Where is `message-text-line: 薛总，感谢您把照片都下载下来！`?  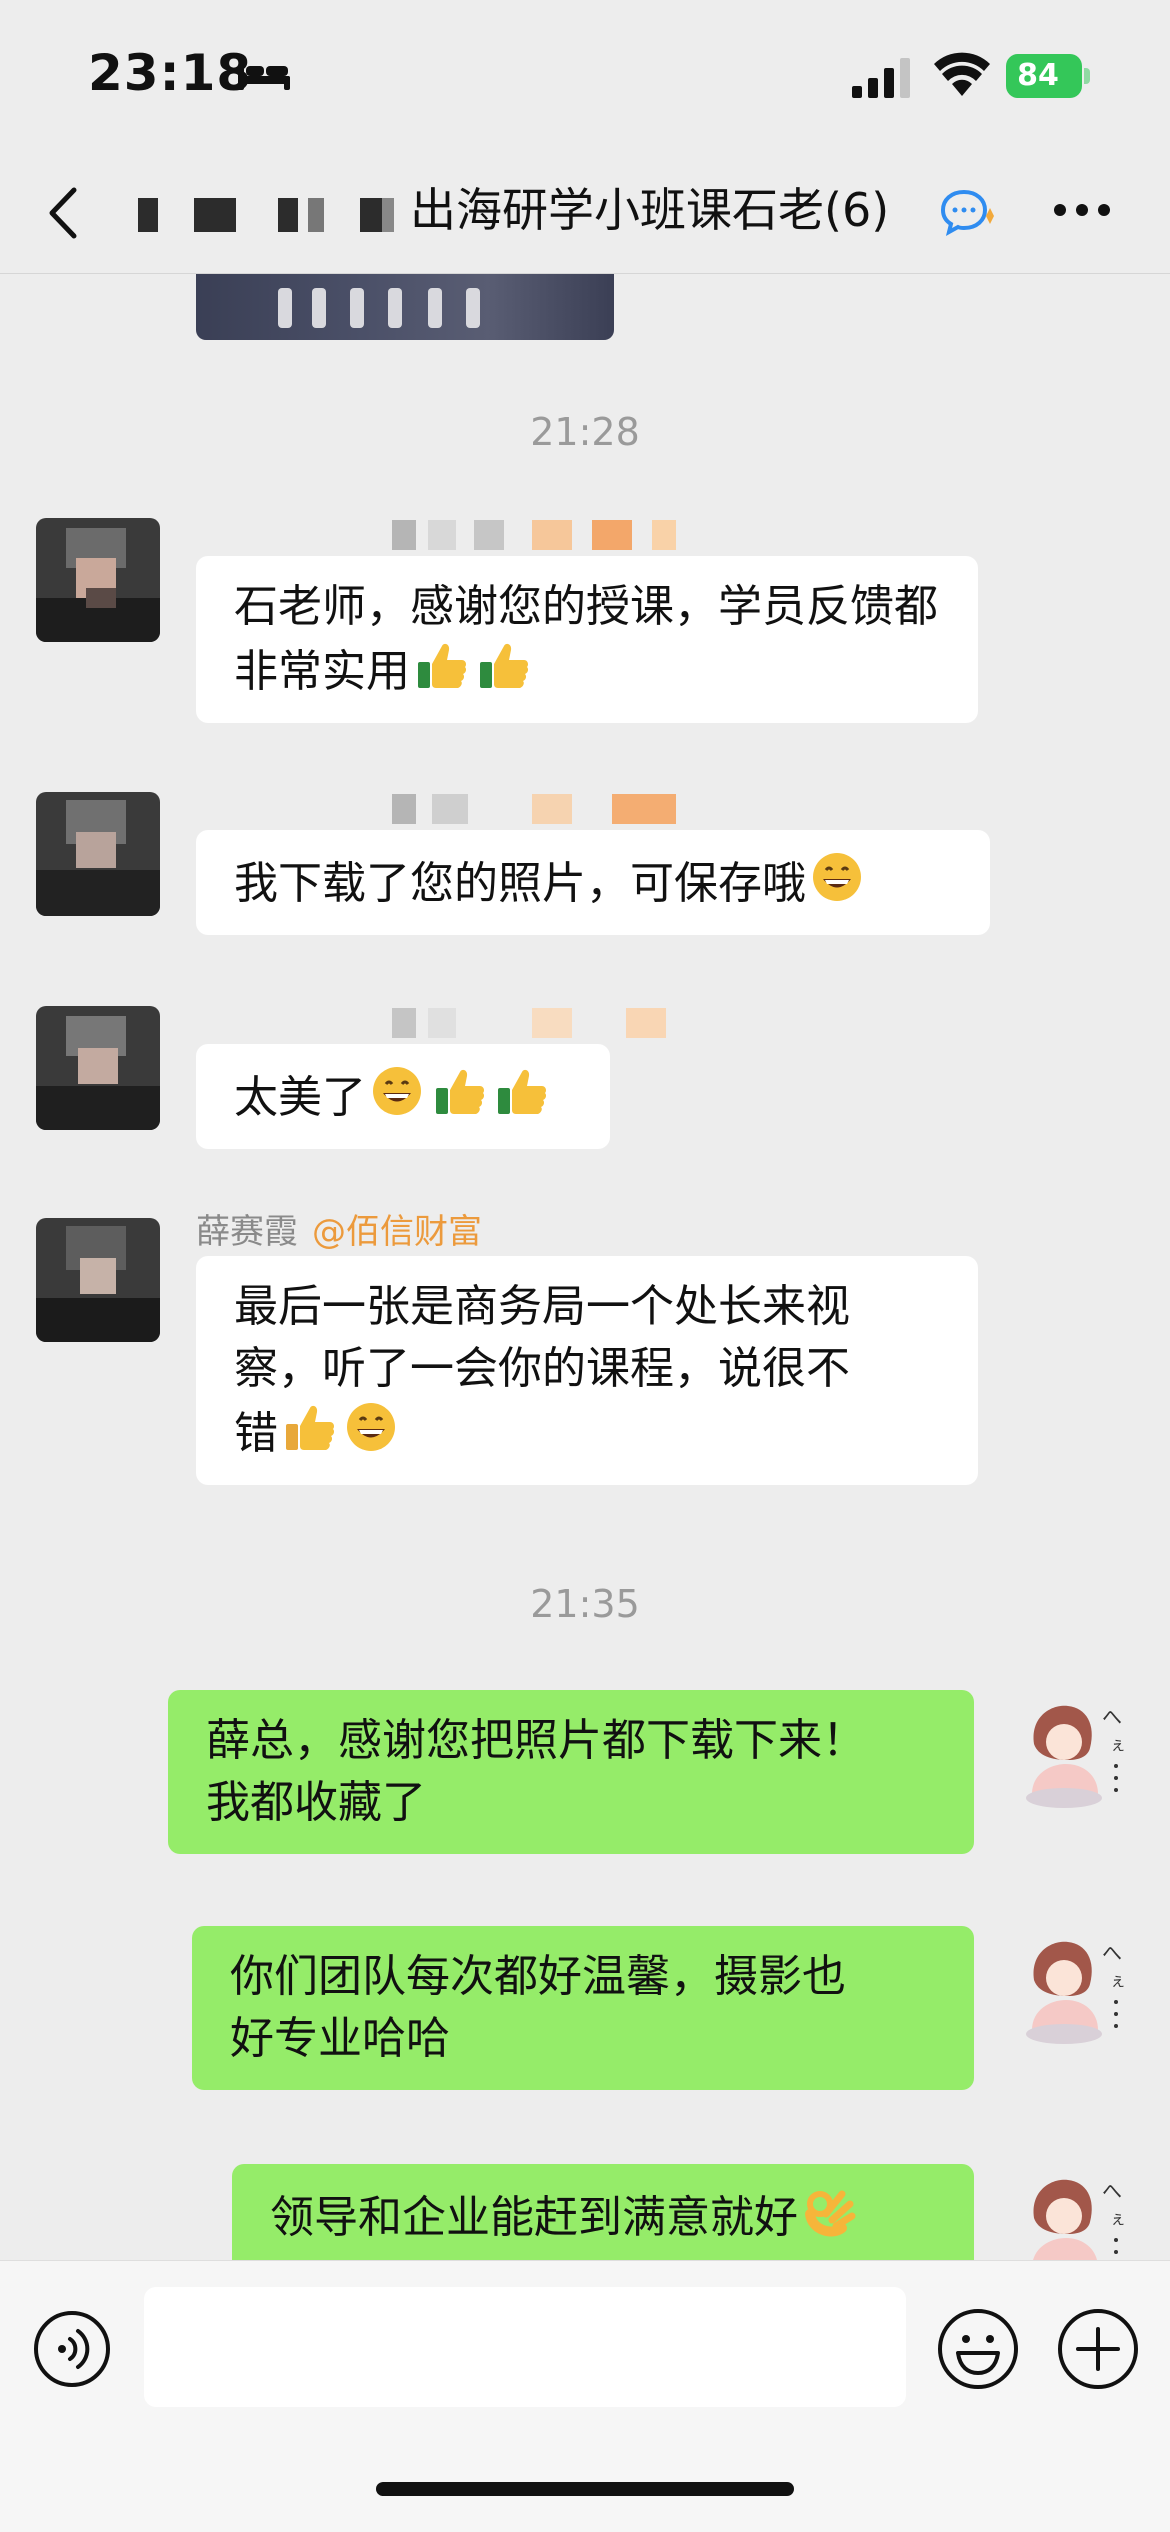 message-text-line: 薛总，感谢您把照片都下载下来！ is located at coordinates (536, 1740).